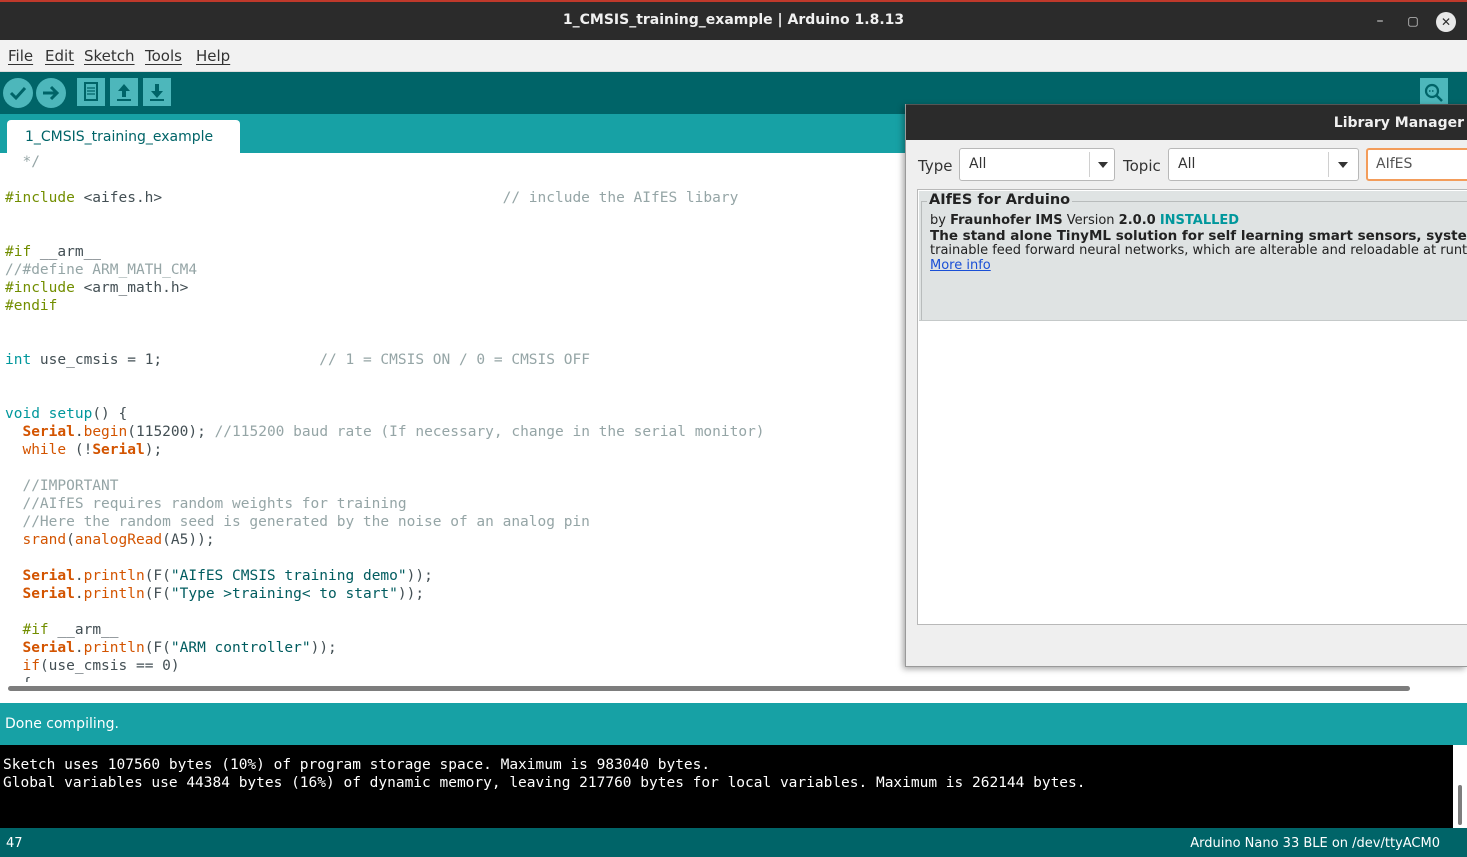 The image size is (1467, 857). I want to click on console-scroll-thumb, so click(1460, 805).